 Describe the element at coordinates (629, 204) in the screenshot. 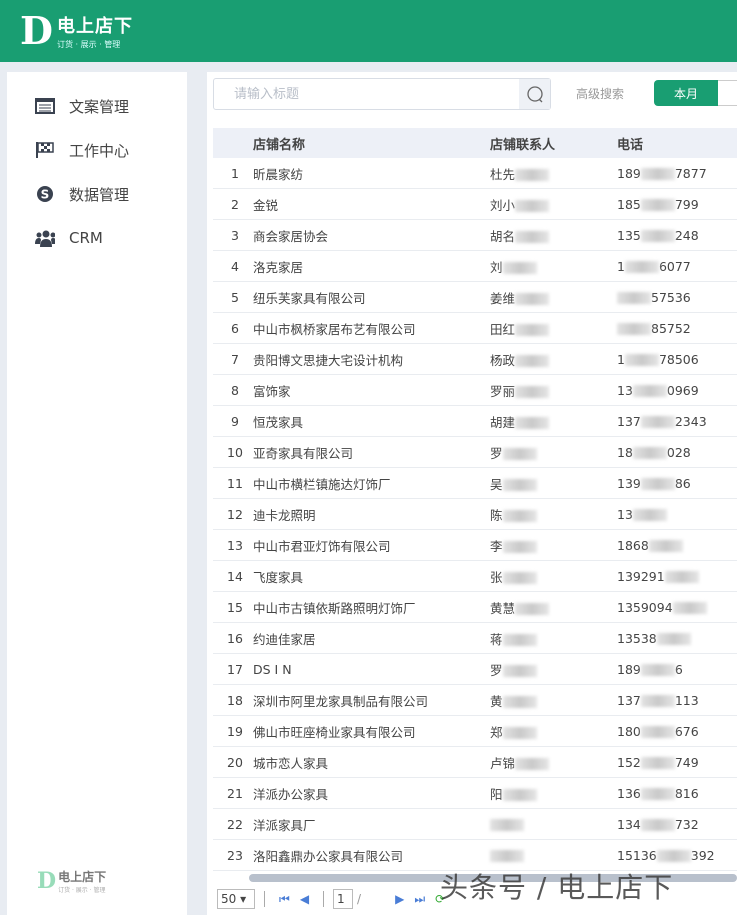

I see `phone-prefix: 185` at that location.